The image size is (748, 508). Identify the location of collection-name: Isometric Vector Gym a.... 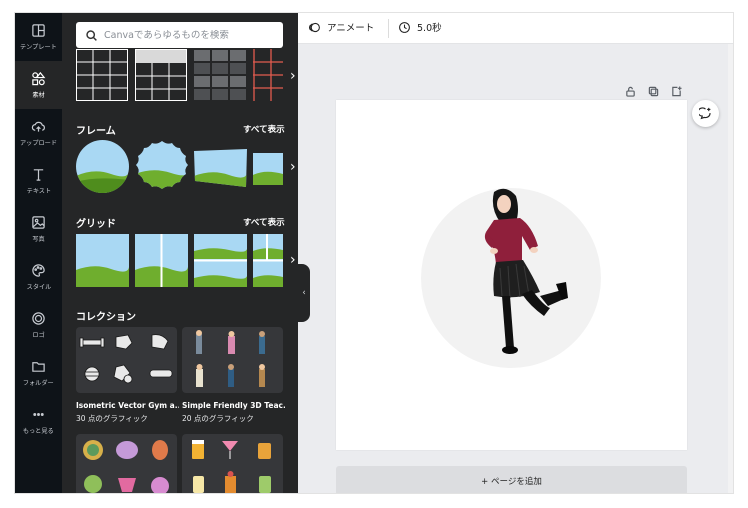
(127, 405).